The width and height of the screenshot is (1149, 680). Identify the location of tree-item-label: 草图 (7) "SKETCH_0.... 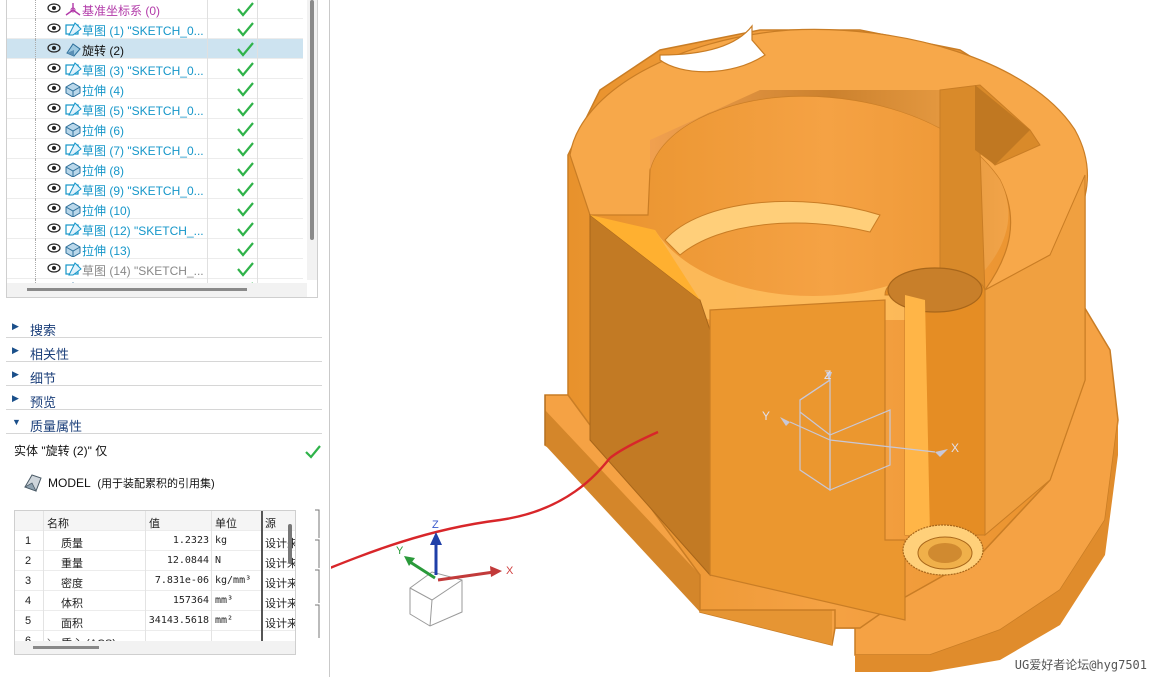
(143, 151).